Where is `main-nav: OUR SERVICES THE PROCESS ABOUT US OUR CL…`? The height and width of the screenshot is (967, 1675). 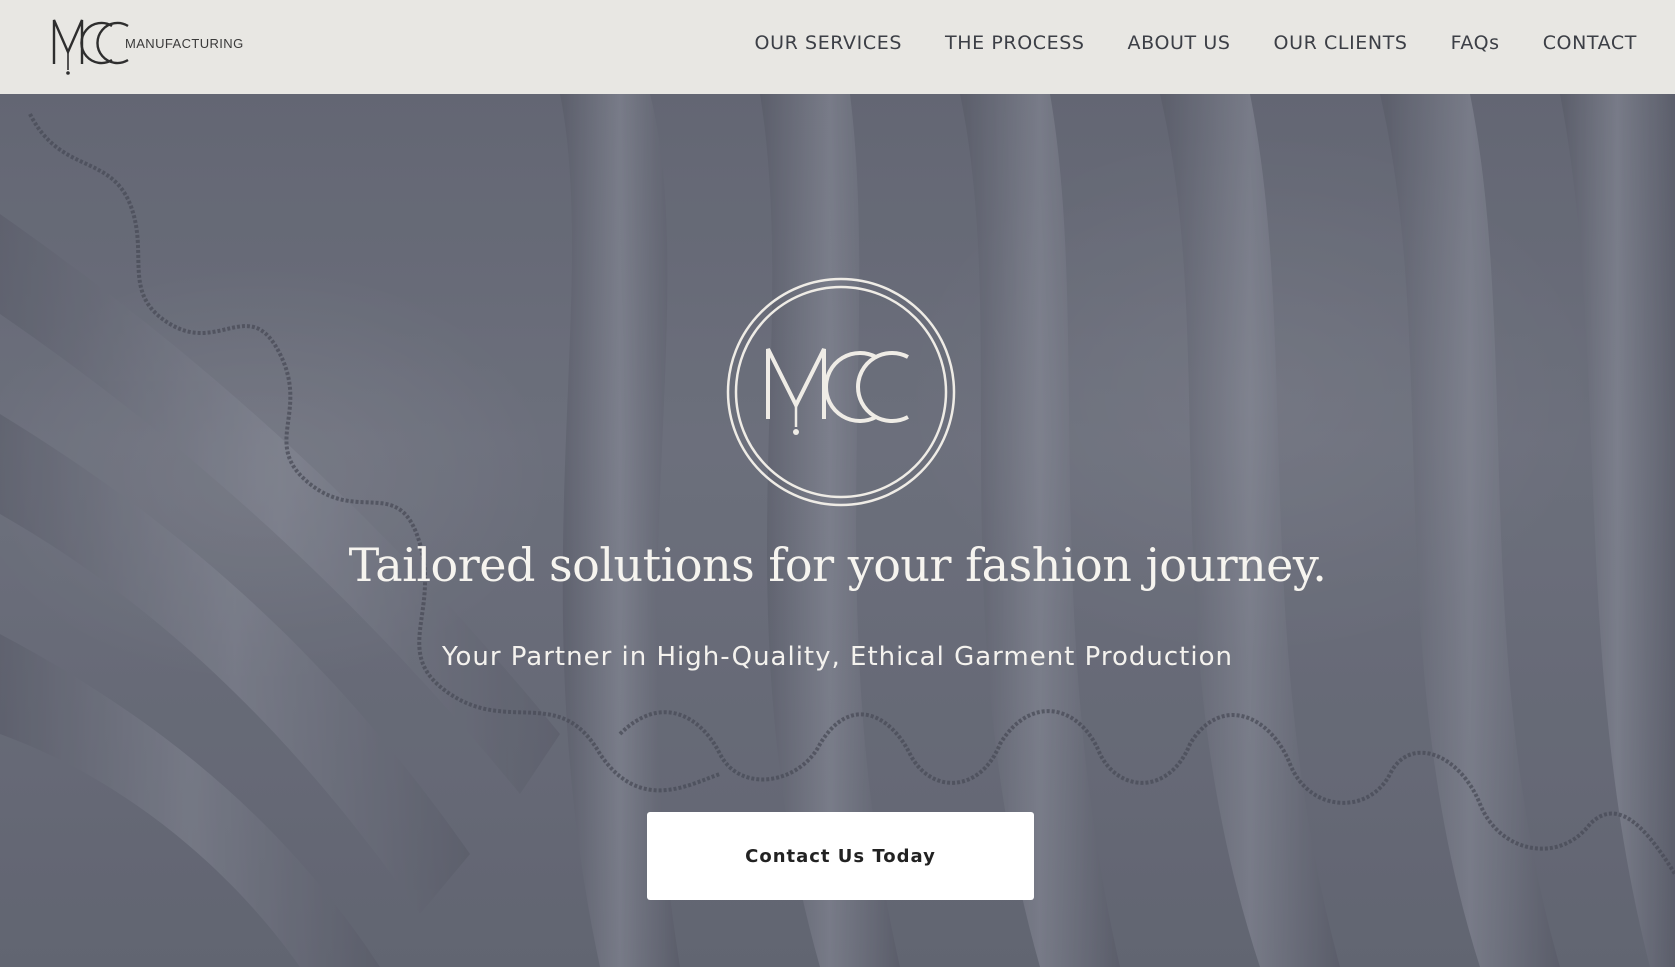
main-nav: OUR SERVICES THE PROCESS ABOUT US OUR CL… is located at coordinates (1196, 43).